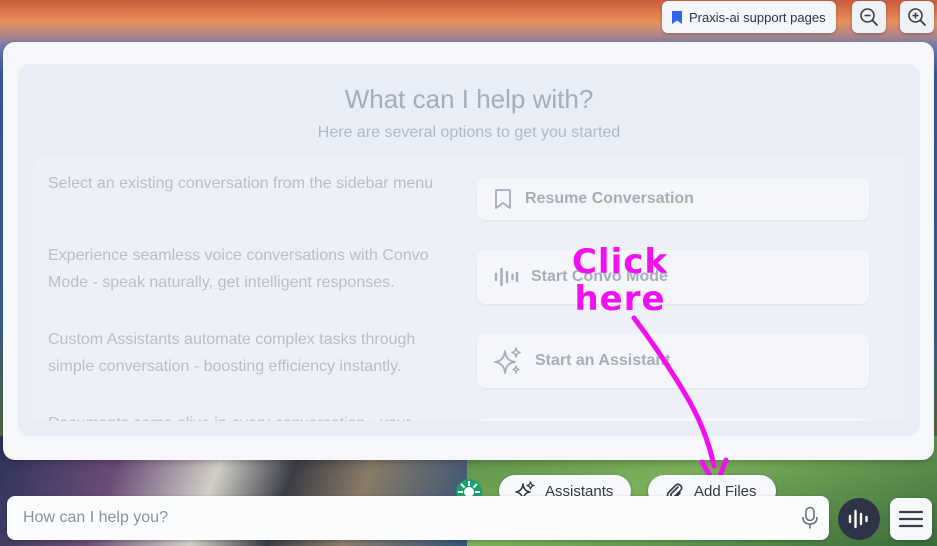  I want to click on documents-option-button, so click(673, 419).